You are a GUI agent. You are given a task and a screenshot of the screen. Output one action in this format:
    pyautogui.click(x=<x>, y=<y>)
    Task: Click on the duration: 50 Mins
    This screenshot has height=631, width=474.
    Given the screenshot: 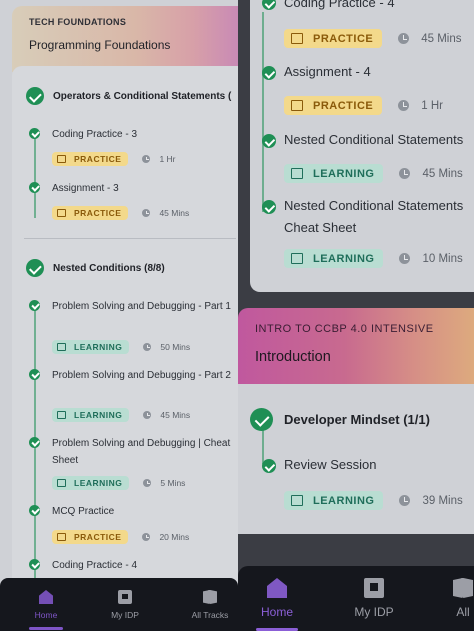 What is the action you would take?
    pyautogui.click(x=175, y=347)
    